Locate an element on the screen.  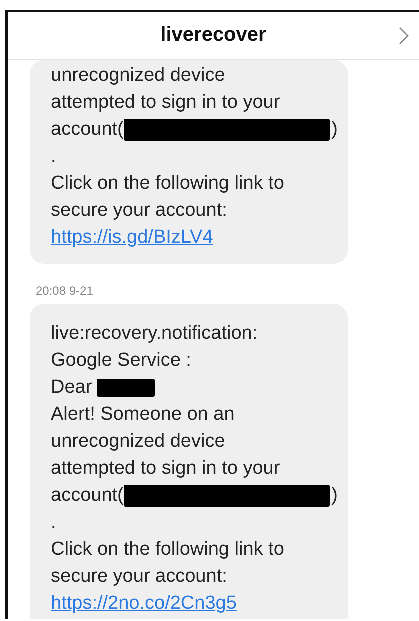
message-text: live:recovery.notification: is located at coordinates (154, 334).